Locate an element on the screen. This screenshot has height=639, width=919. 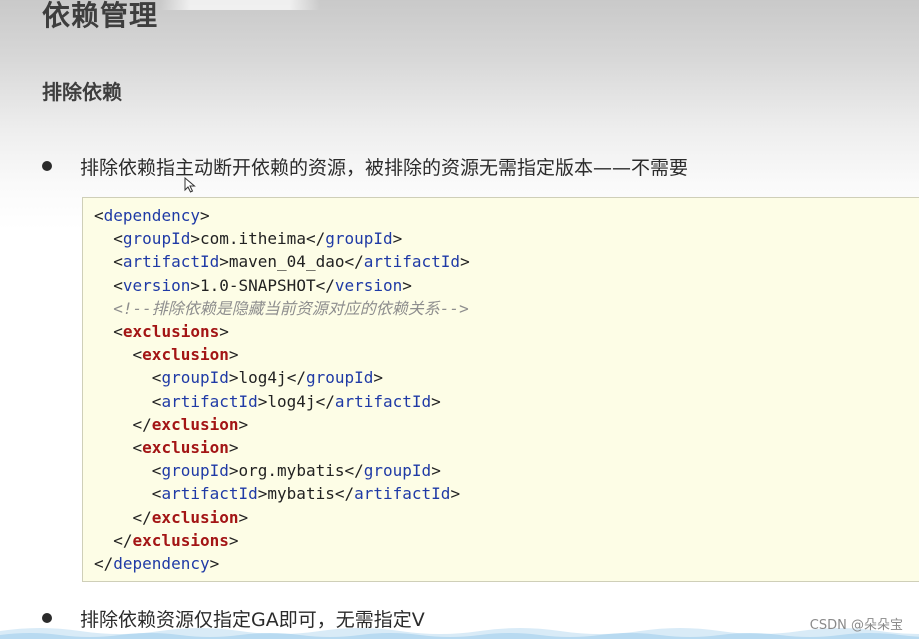
arrow-cursor-icon is located at coordinates (190, 185).